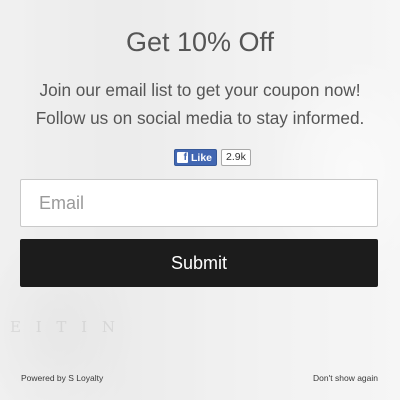 The image size is (400, 400). What do you see at coordinates (199, 263) in the screenshot?
I see `submit-button: Submit` at bounding box center [199, 263].